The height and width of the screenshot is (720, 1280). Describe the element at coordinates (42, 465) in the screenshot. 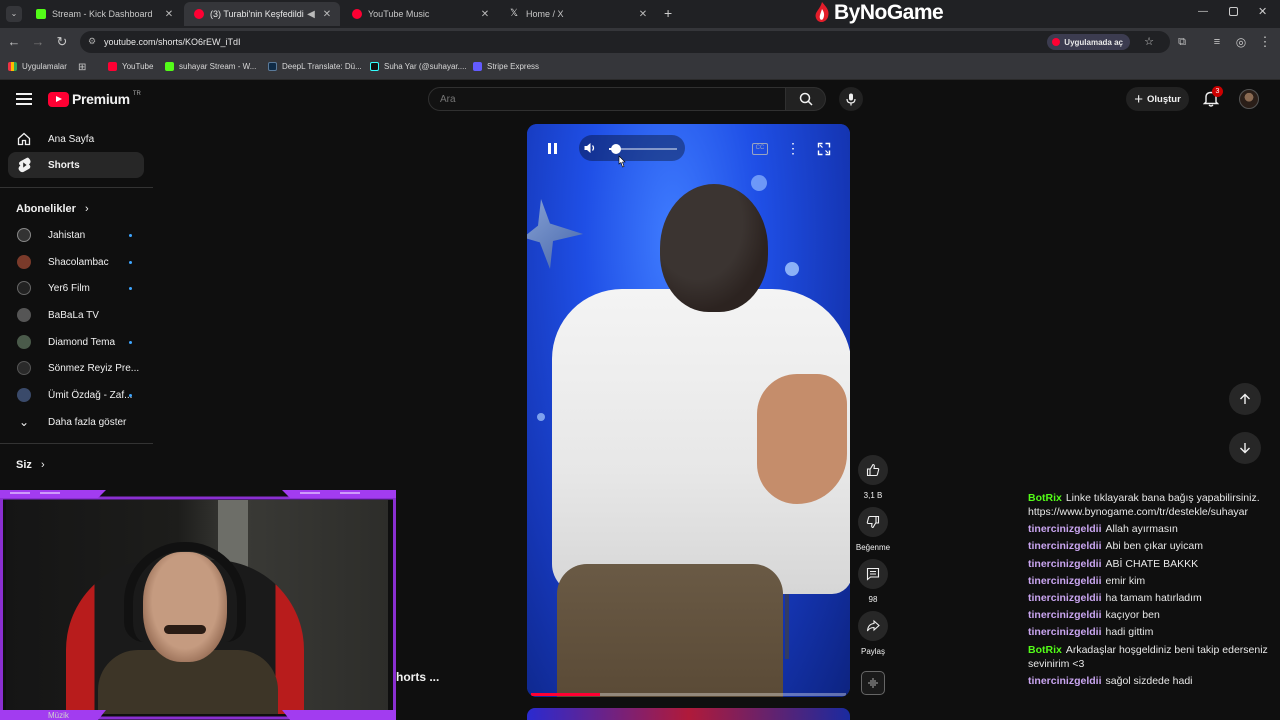

I see `chevron-right-icon: ›` at that location.